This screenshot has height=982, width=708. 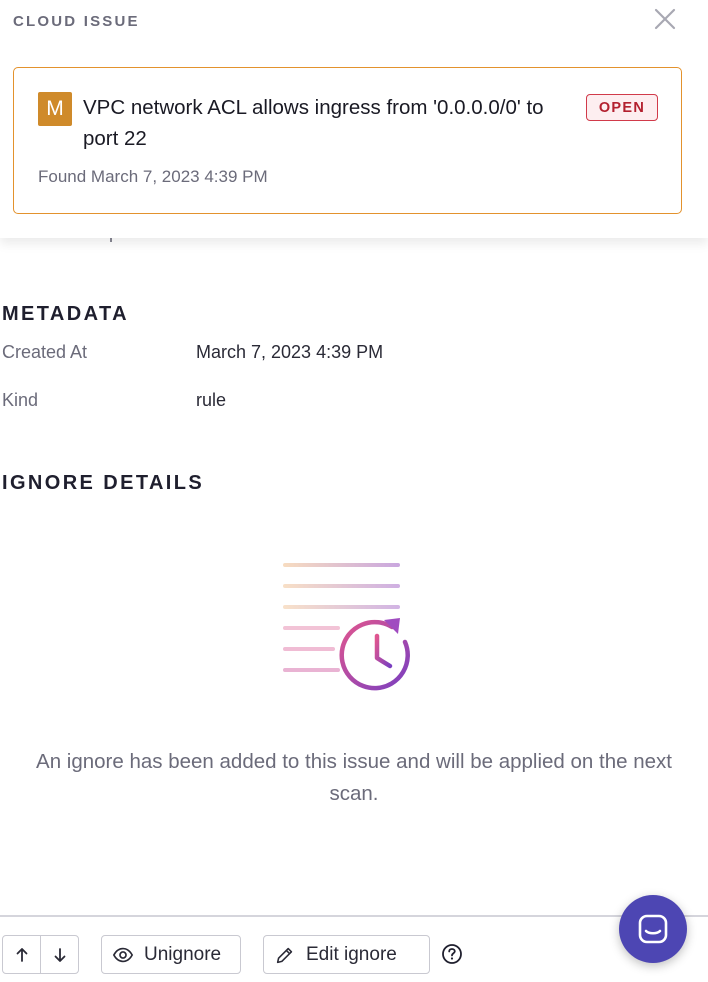 What do you see at coordinates (123, 954) in the screenshot?
I see `eye-icon` at bounding box center [123, 954].